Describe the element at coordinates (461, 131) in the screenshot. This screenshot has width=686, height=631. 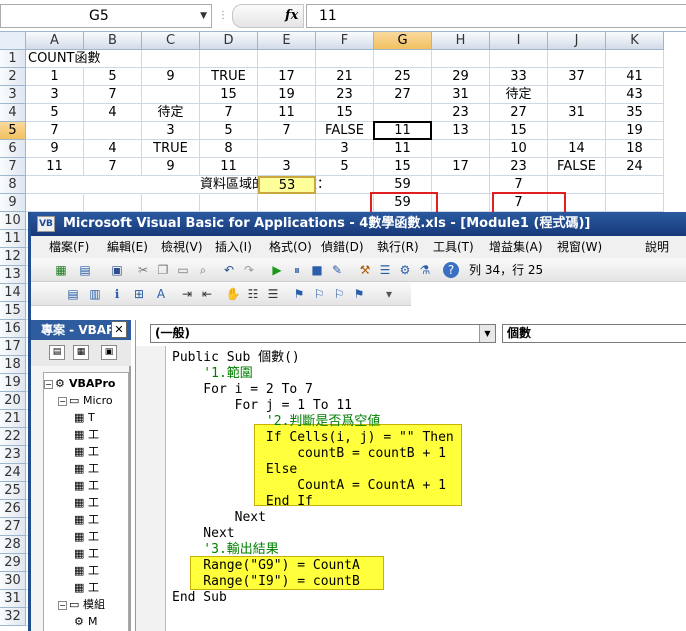
I see `cell-h5: 13` at that location.